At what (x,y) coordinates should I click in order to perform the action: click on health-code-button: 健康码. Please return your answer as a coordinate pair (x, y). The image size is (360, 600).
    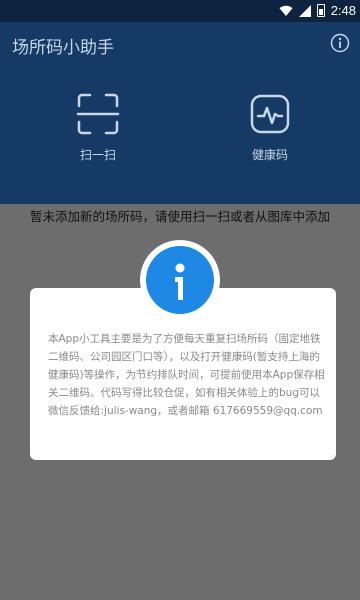
    Looking at the image, I should click on (270, 127).